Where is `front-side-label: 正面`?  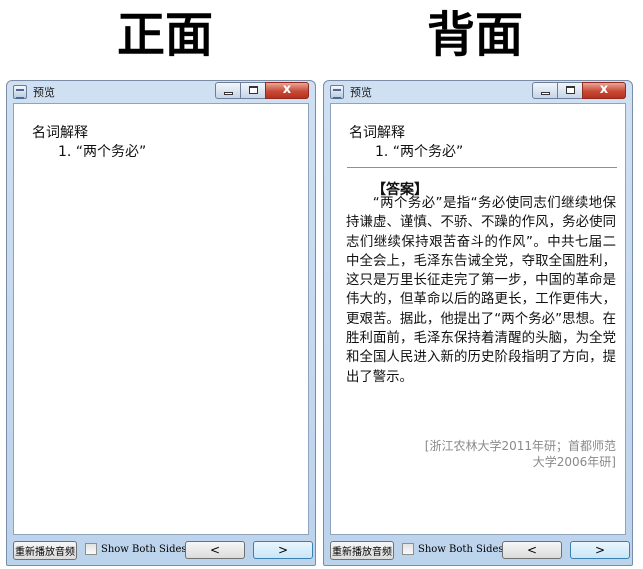
front-side-label: 正面 is located at coordinates (164, 35).